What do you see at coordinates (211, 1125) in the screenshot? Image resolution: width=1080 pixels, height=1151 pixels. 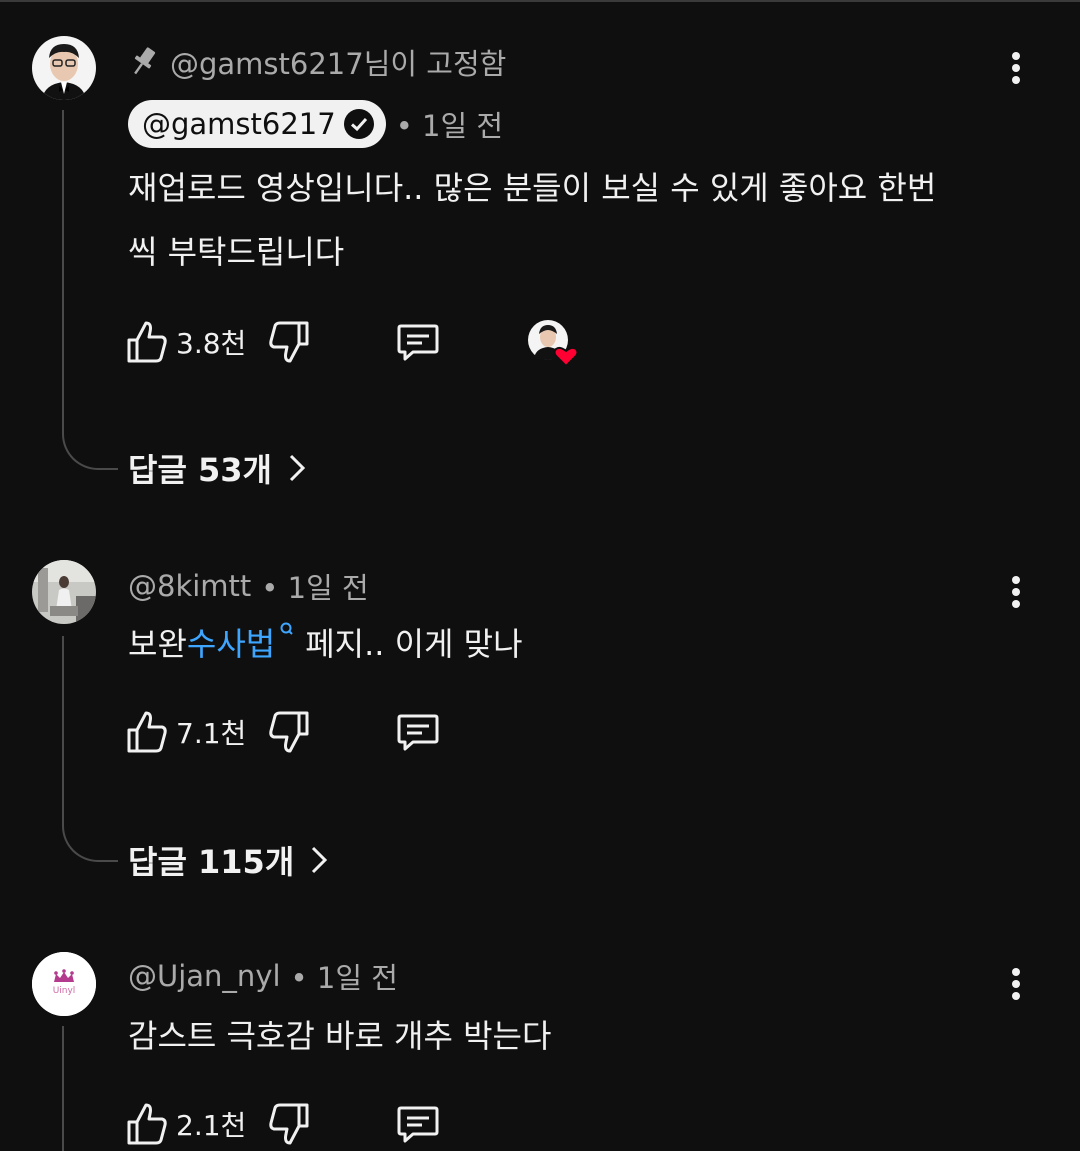 I see `like-count: 2.1천` at bounding box center [211, 1125].